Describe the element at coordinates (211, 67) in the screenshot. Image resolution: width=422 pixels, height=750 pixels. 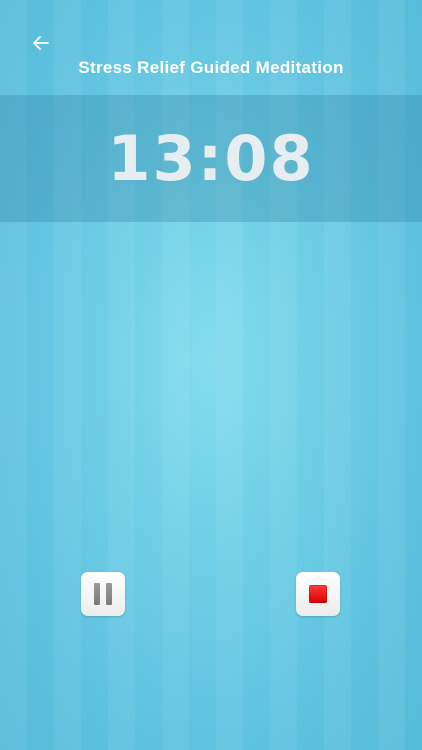
I see `page-title: Stress Relief Guided Meditation` at that location.